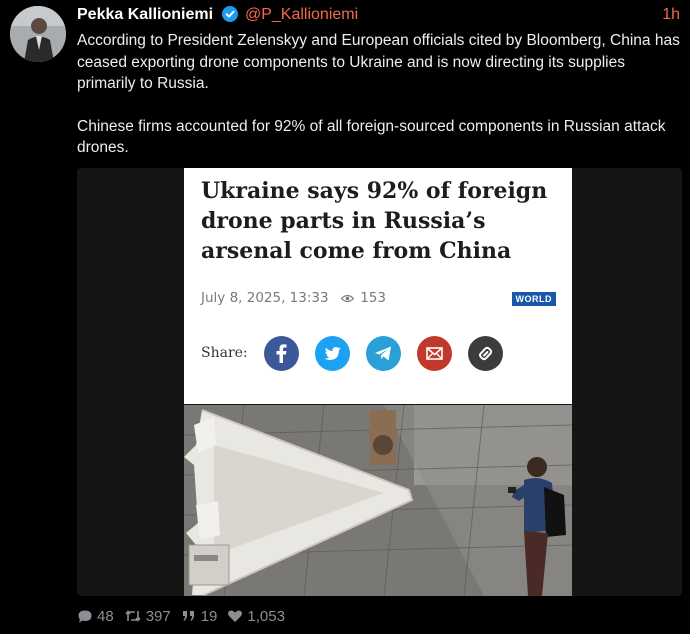  I want to click on link-icon, so click(486, 353).